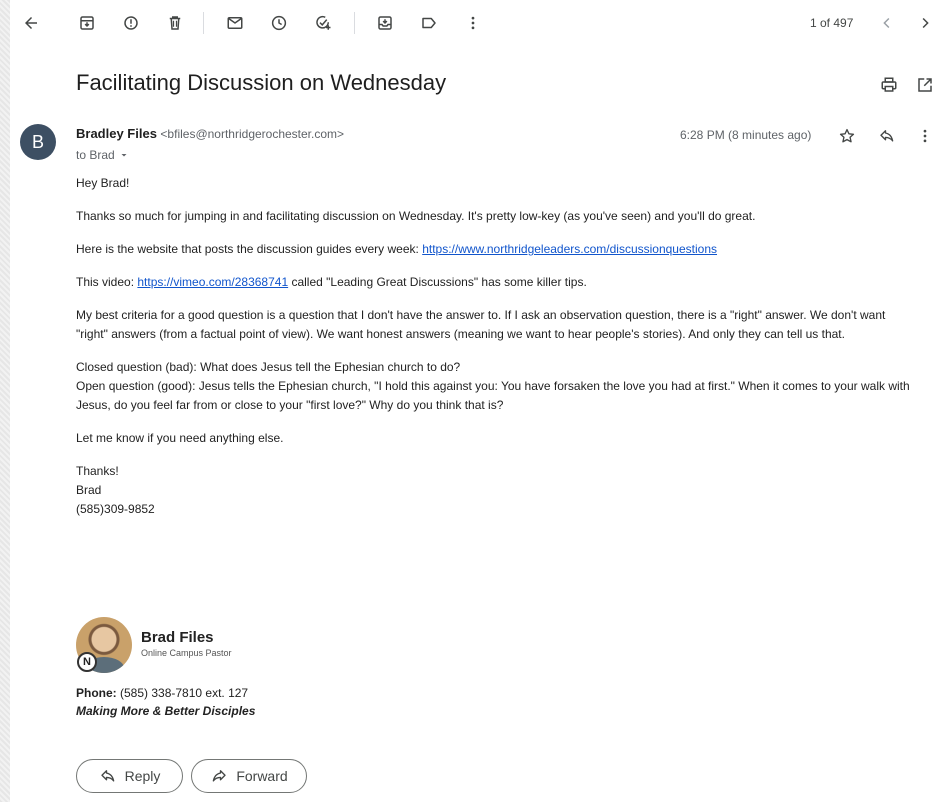 The image size is (939, 802). What do you see at coordinates (89, 490) in the screenshot?
I see `closing-name: Brad` at bounding box center [89, 490].